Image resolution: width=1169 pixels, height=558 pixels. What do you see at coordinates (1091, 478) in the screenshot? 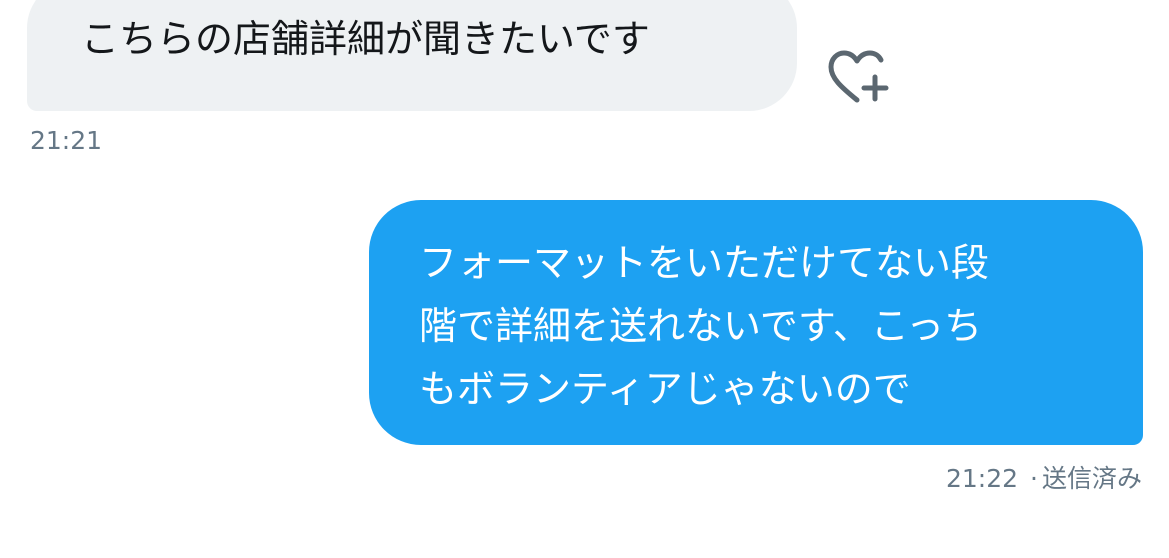
I see `sent-status: 送信済み` at bounding box center [1091, 478].